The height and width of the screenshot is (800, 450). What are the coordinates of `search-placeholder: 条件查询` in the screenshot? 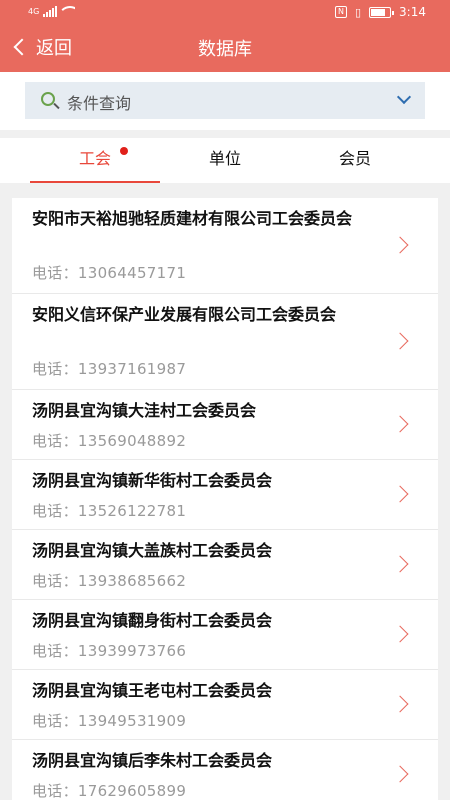 It's located at (99, 103).